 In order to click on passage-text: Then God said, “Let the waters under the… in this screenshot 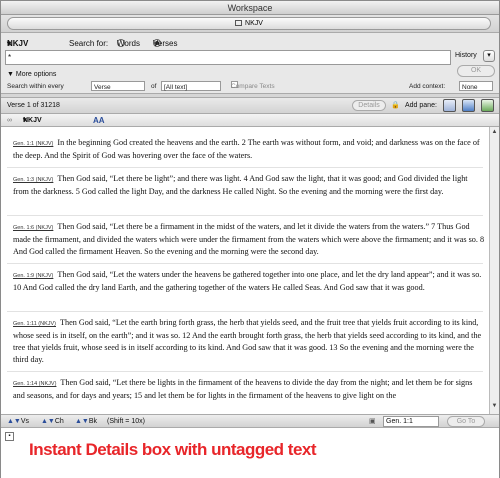, I will do `click(247, 281)`.